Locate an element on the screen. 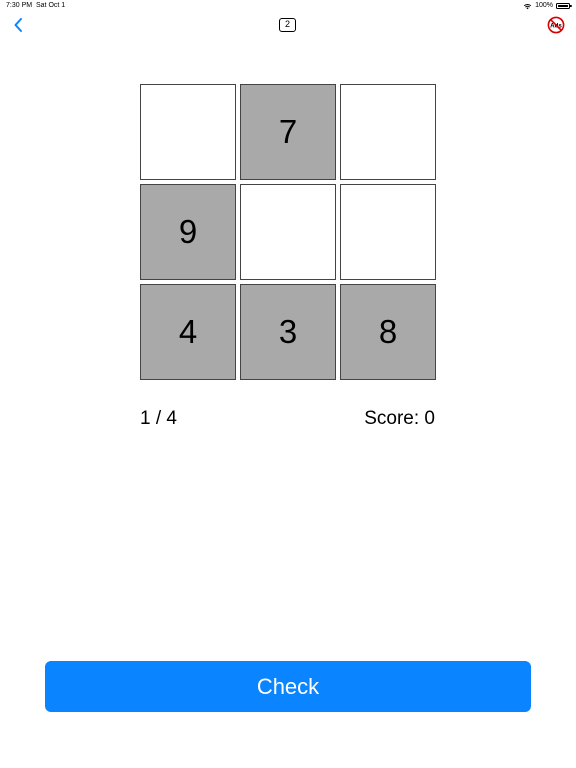  cell-value: 3 is located at coordinates (288, 331).